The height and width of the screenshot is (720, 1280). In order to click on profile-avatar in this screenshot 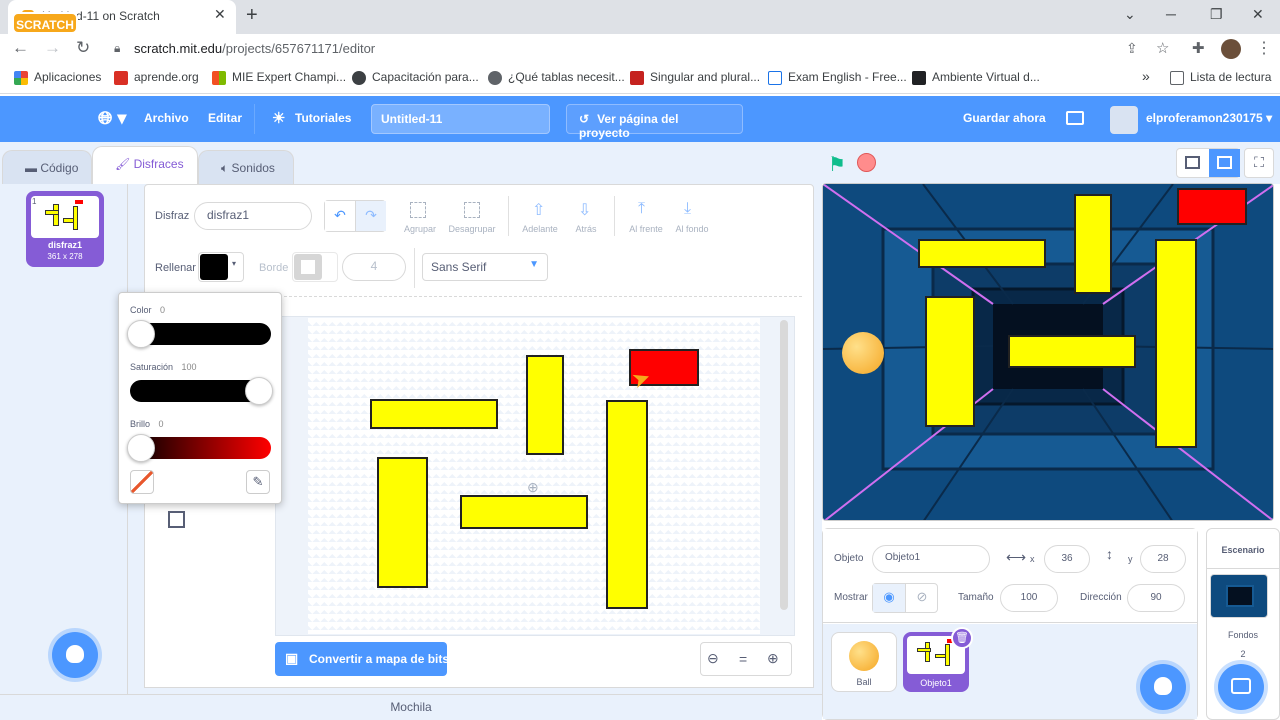, I will do `click(1231, 49)`.